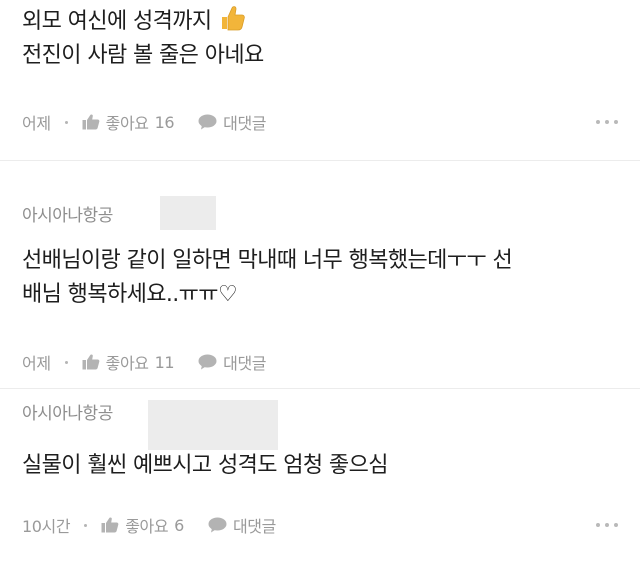  I want to click on comment-text: 외모 여신에 성격까지 전진이 사람 볼 줄은 아네요, so click(322, 38).